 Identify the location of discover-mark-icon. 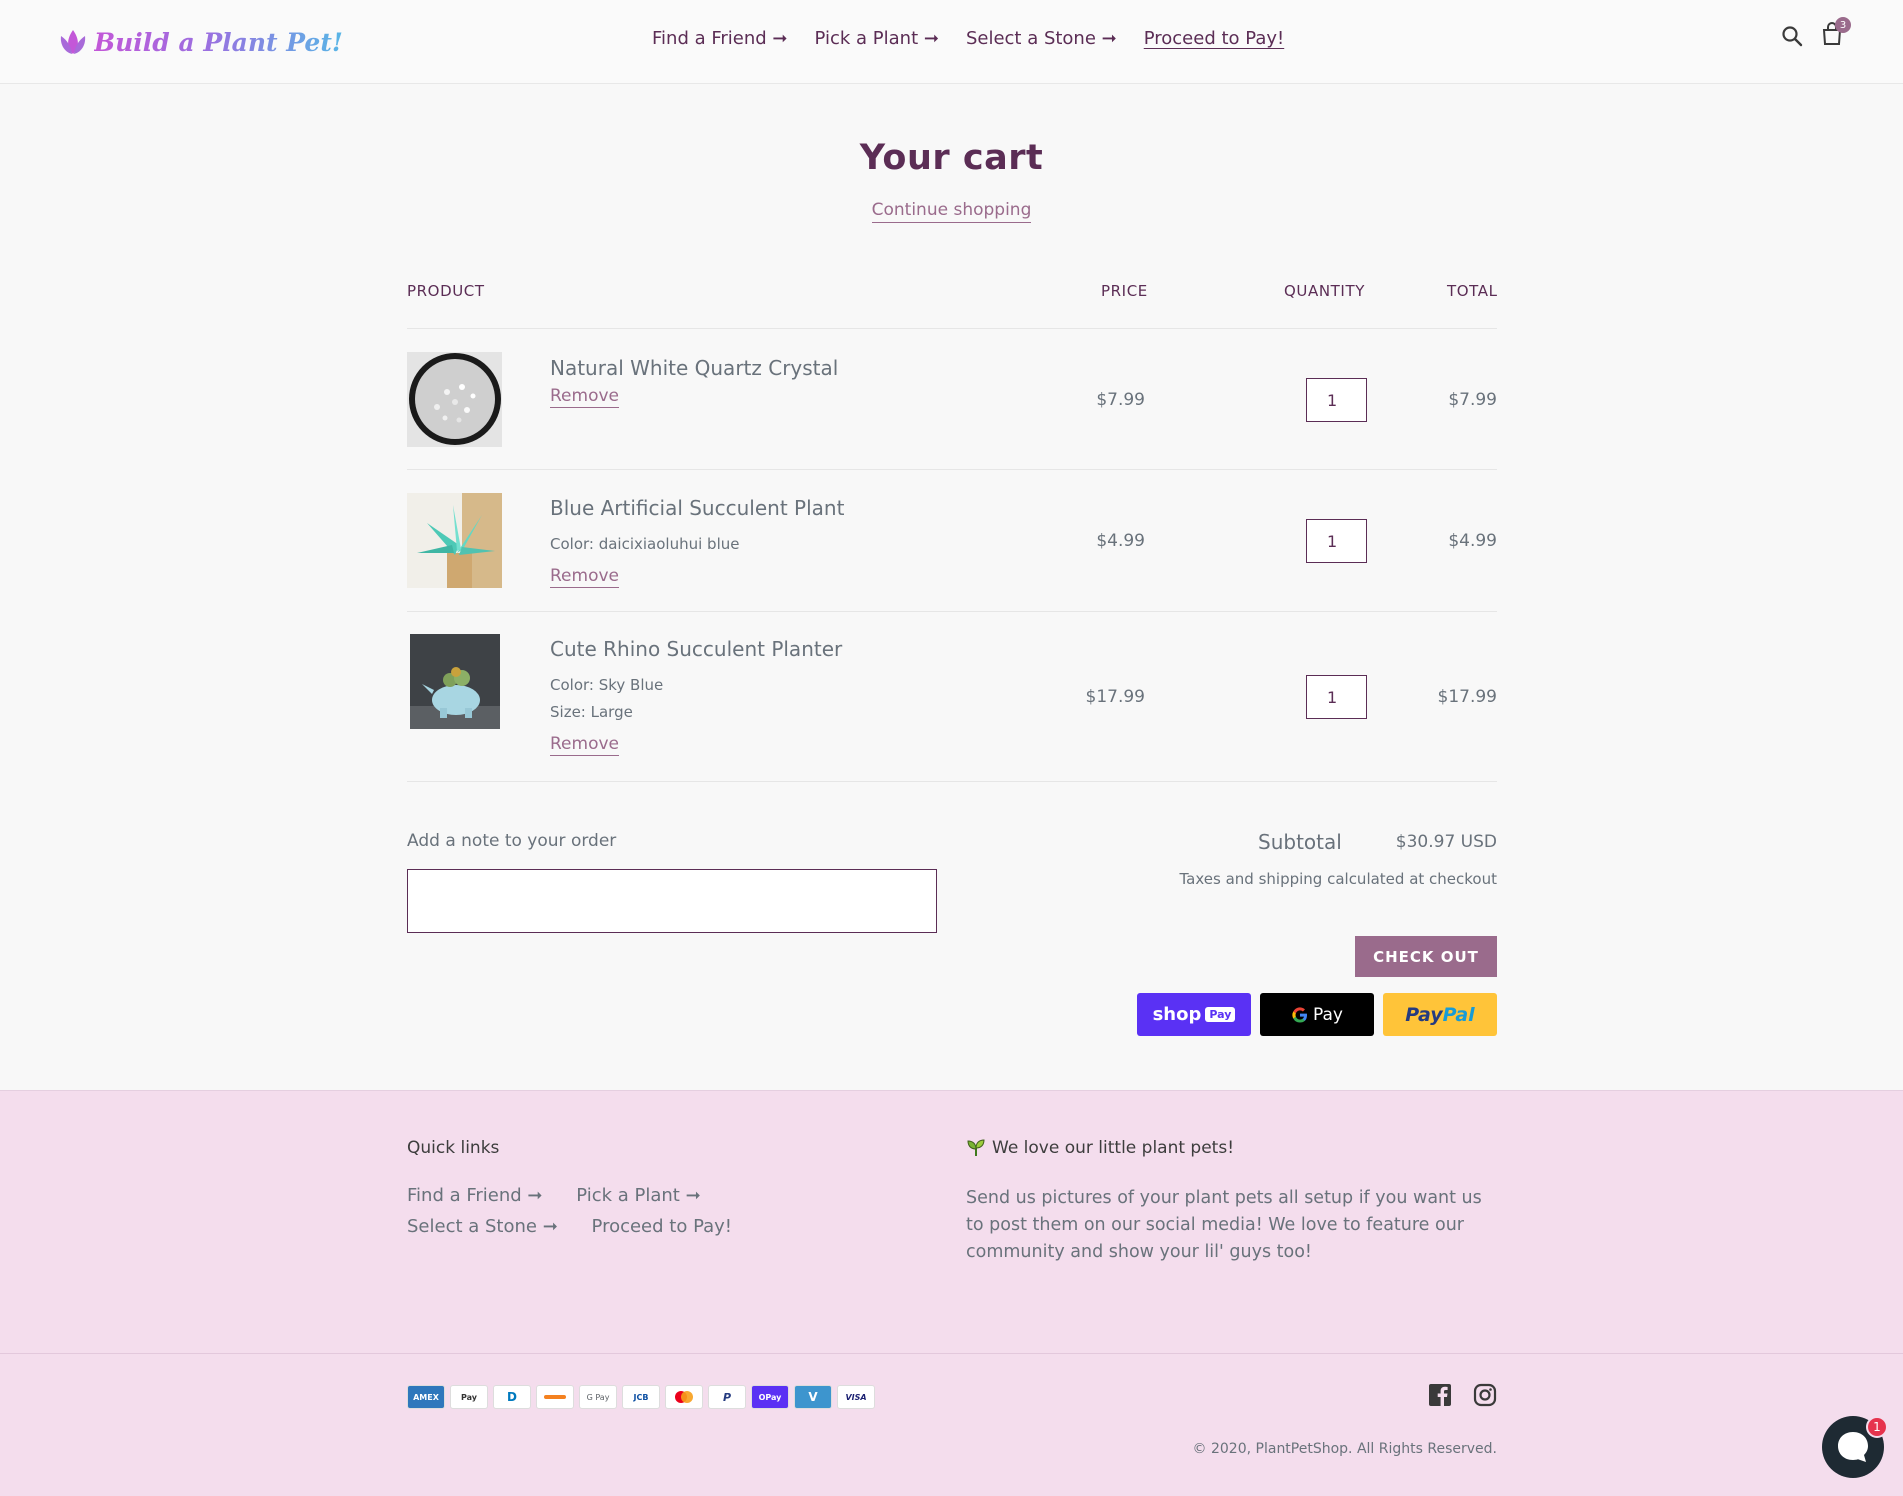
(555, 1397).